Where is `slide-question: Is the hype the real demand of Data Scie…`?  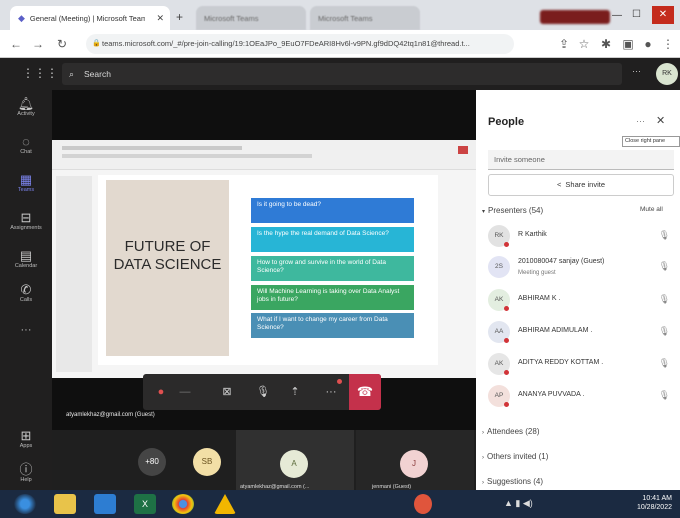 slide-question: Is the hype the real demand of Data Scie… is located at coordinates (332, 239).